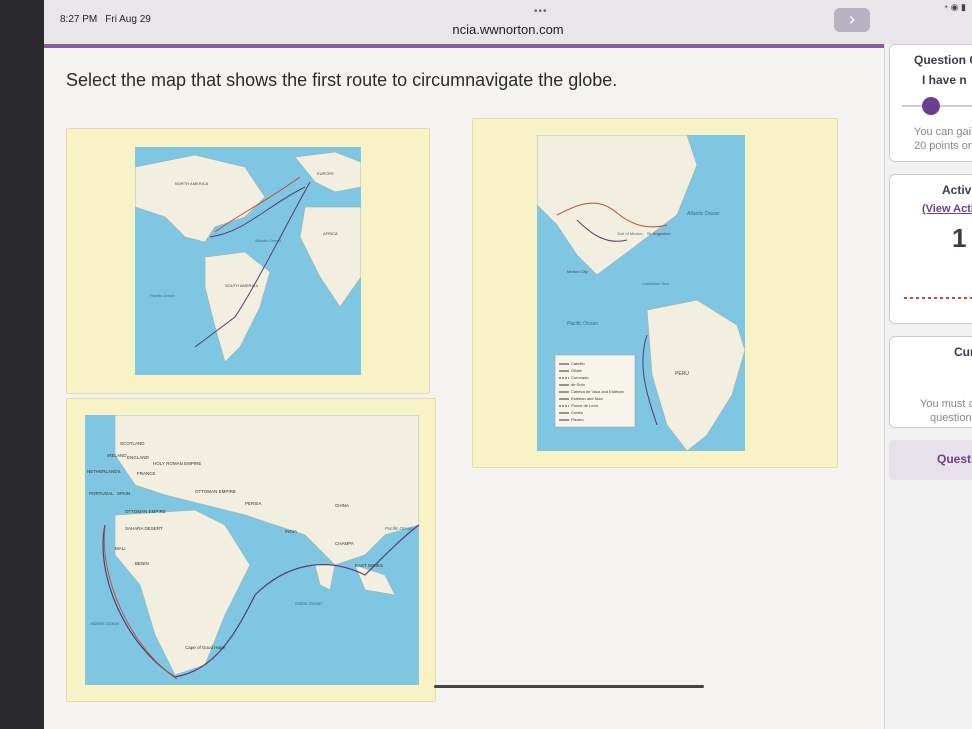 The image size is (972, 729). Describe the element at coordinates (541, 11) in the screenshot. I see `more-dots-icon: •••` at that location.